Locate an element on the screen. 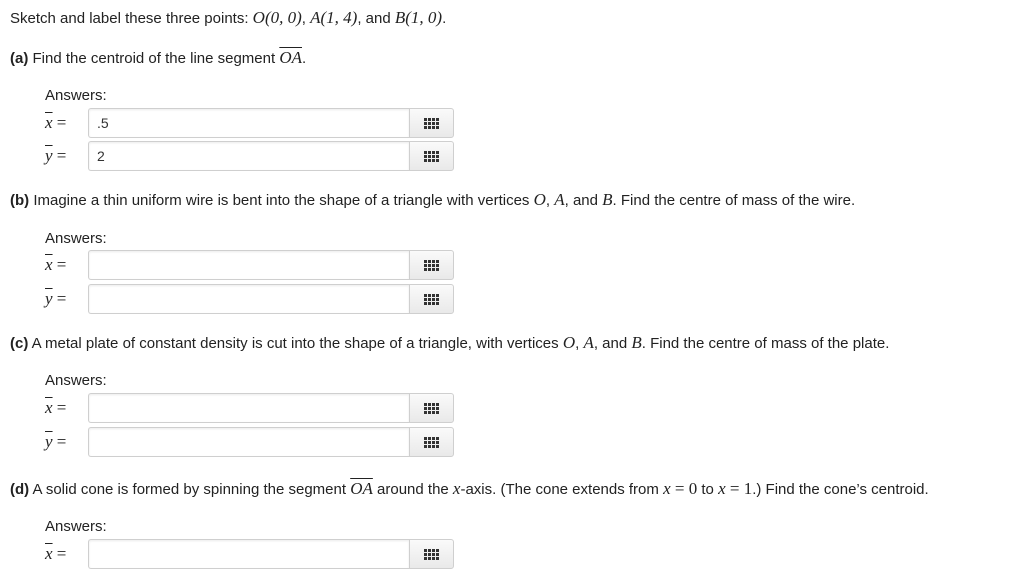 This screenshot has height=588, width=1024. part-c-x-label: x = is located at coordinates (65, 408).